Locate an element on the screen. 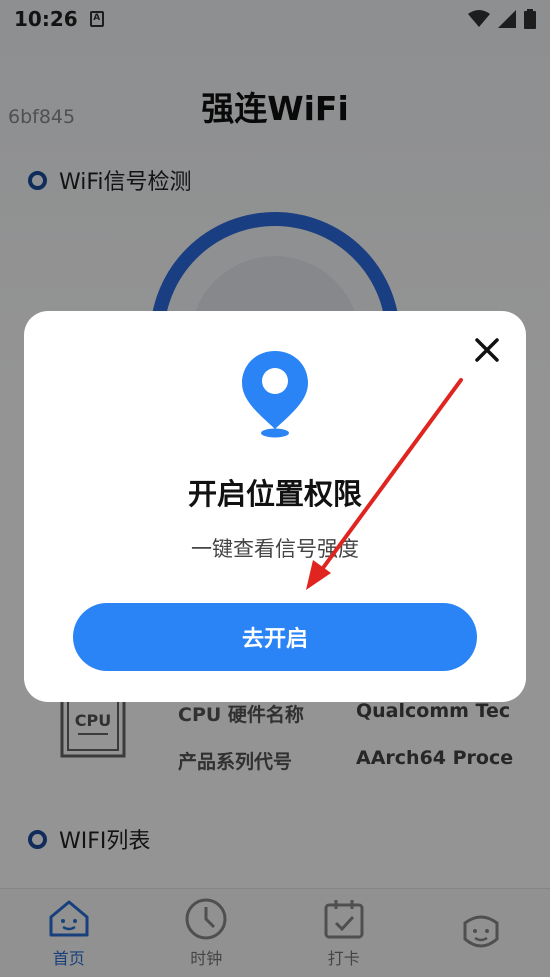  dialog-title: 开启位置权限 is located at coordinates (274, 494).